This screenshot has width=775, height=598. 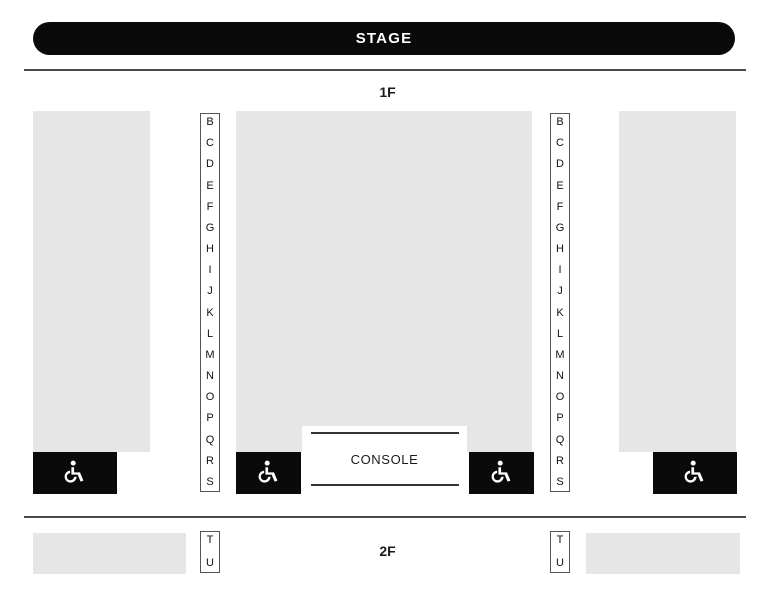 What do you see at coordinates (210, 552) in the screenshot?
I see `row-letter-column-left-2f: T U` at bounding box center [210, 552].